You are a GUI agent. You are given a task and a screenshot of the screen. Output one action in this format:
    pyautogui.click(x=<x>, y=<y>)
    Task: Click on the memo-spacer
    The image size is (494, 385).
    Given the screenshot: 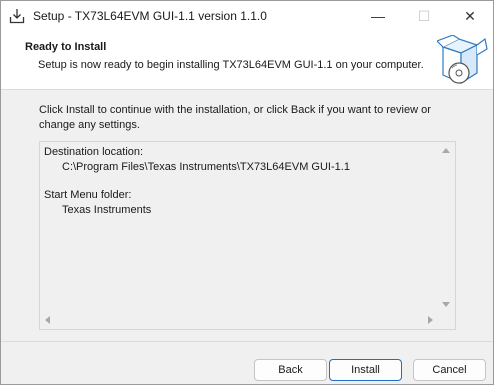 What is the action you would take?
    pyautogui.click(x=240, y=181)
    